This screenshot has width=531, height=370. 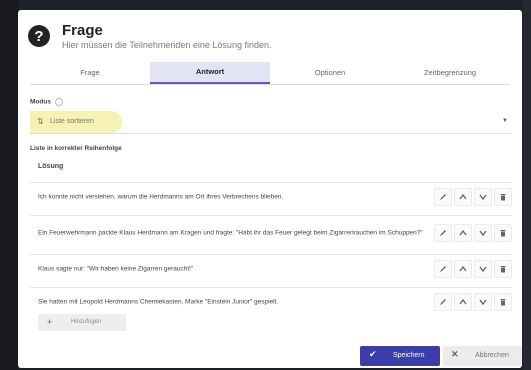 What do you see at coordinates (72, 121) in the screenshot?
I see `modus-select-value: Liste sortieren` at bounding box center [72, 121].